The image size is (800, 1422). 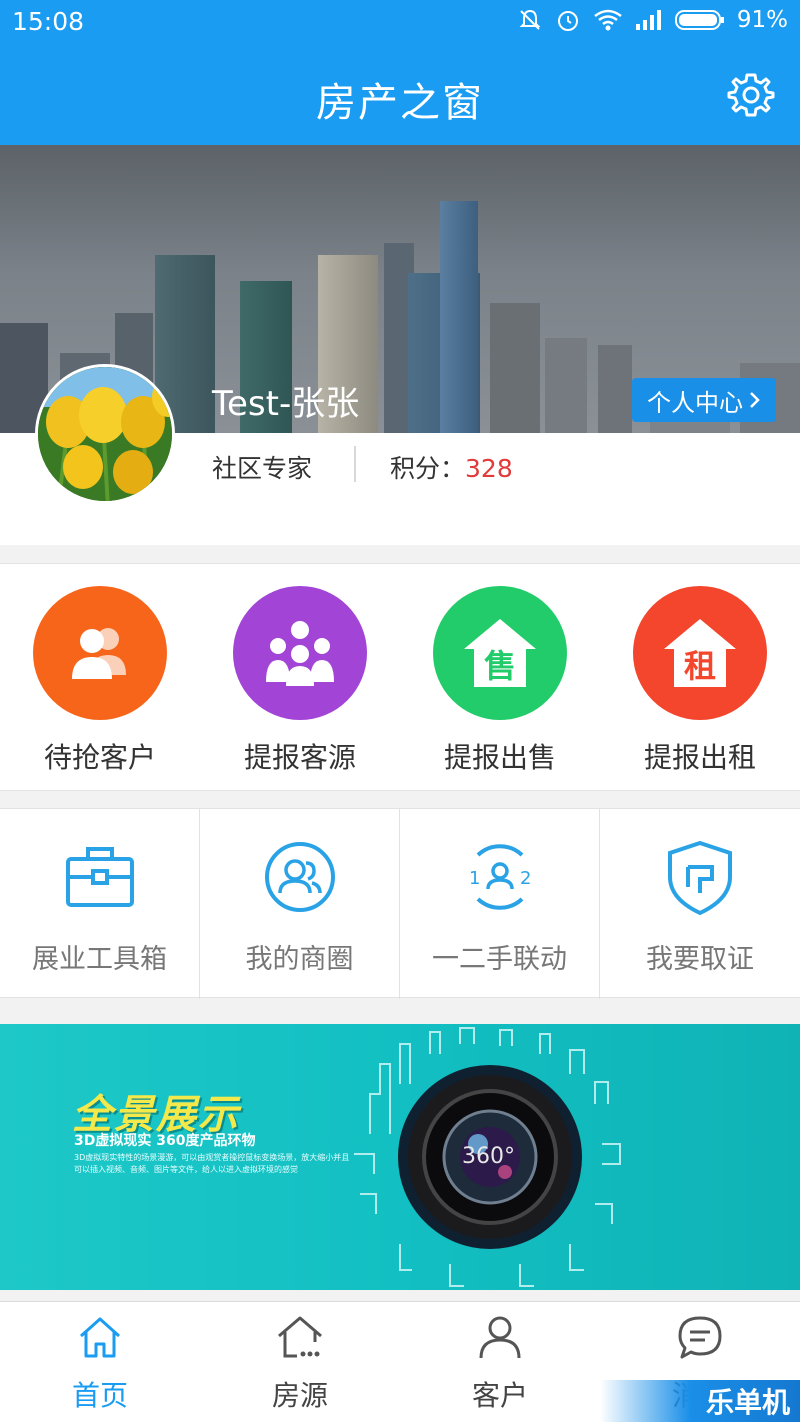 What do you see at coordinates (400, 23) in the screenshot?
I see `status-bar: 15:08 91%` at bounding box center [400, 23].